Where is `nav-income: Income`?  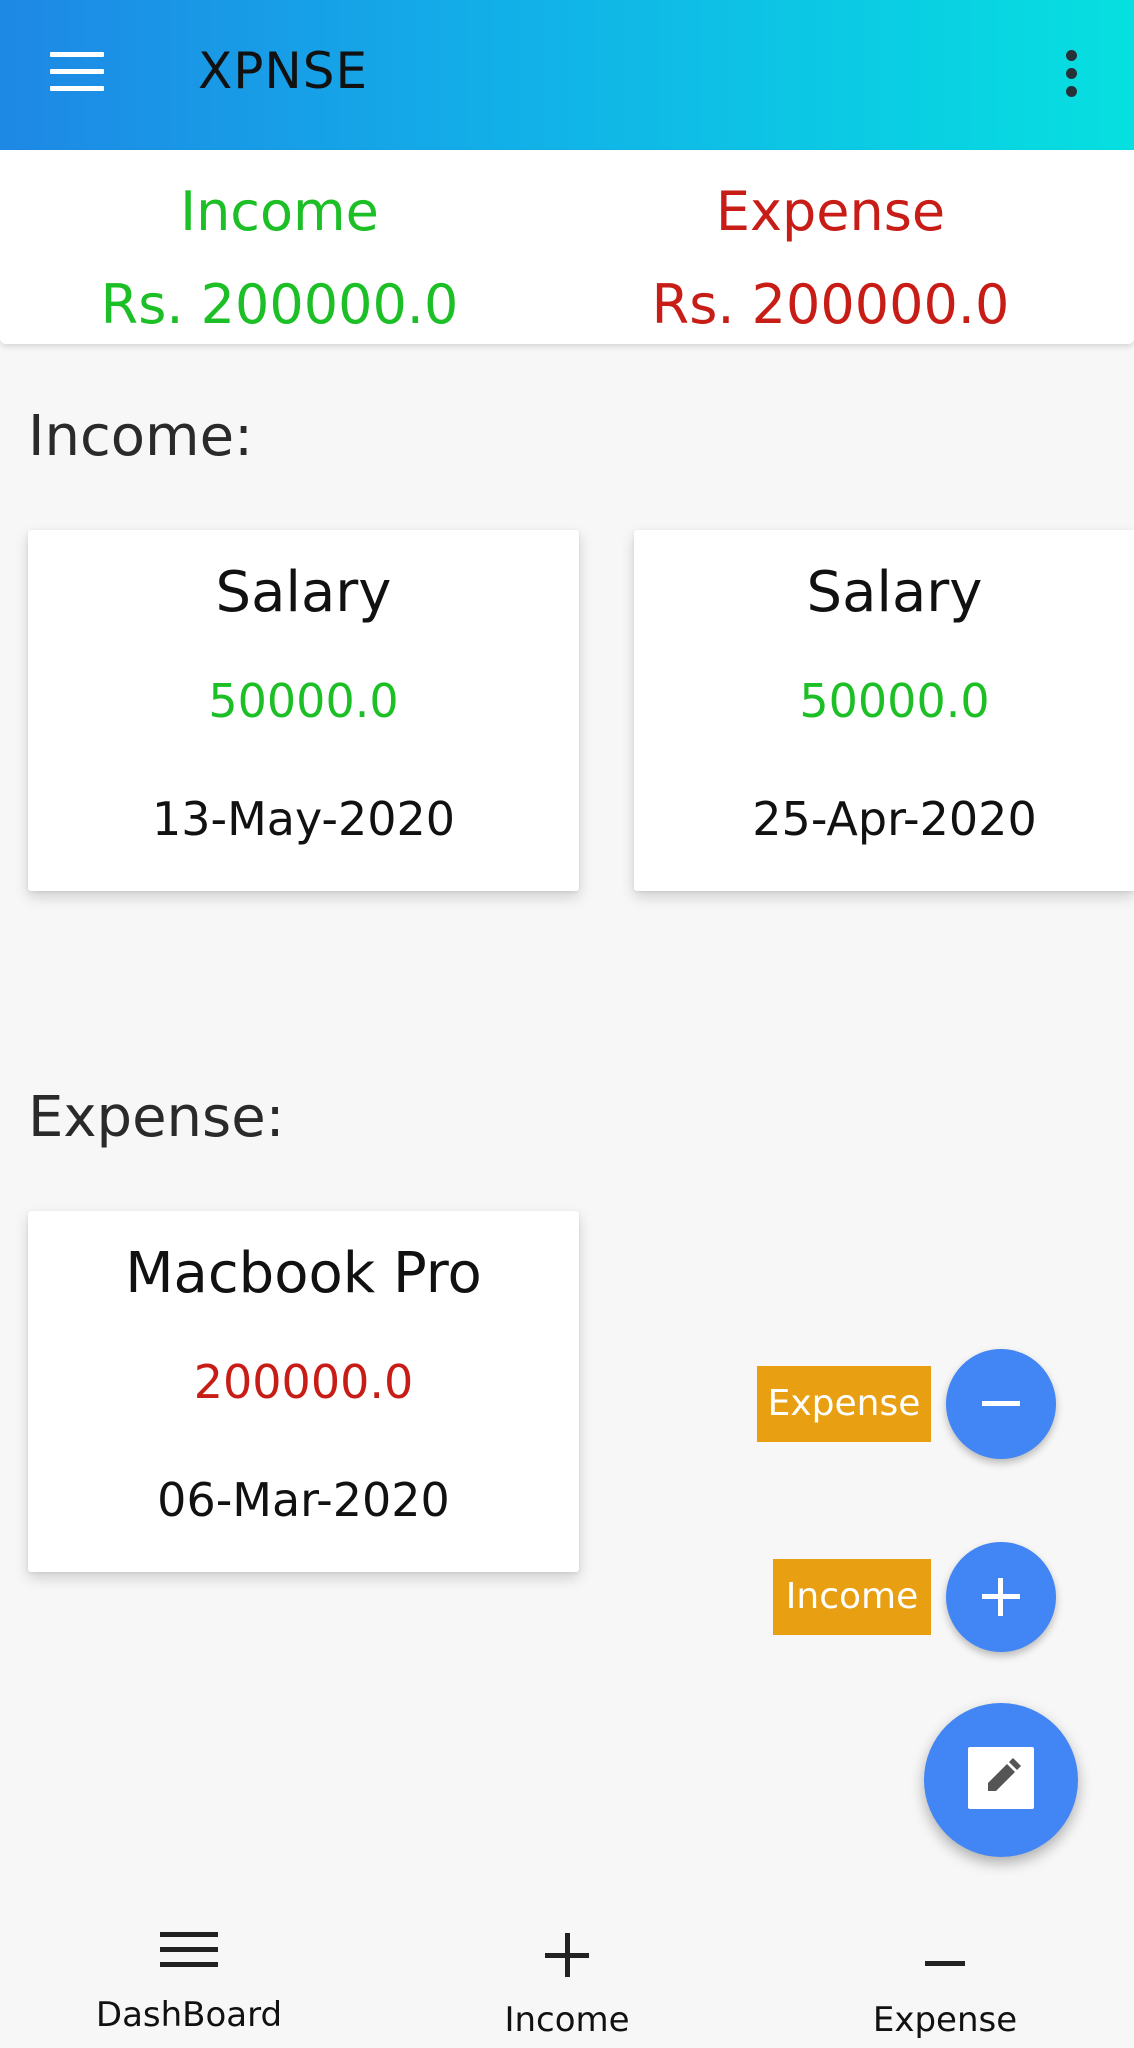 nav-income: Income is located at coordinates (567, 1974).